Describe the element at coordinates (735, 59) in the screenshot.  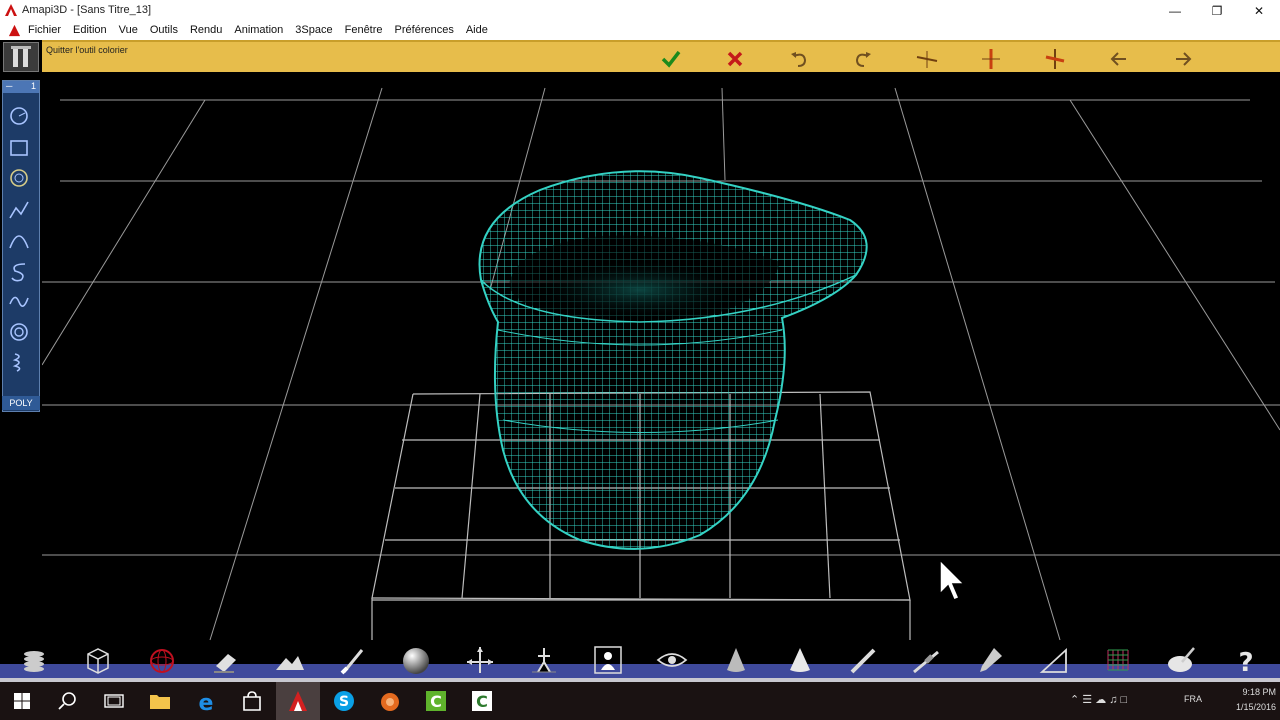
I see `cancel-x-icon` at that location.